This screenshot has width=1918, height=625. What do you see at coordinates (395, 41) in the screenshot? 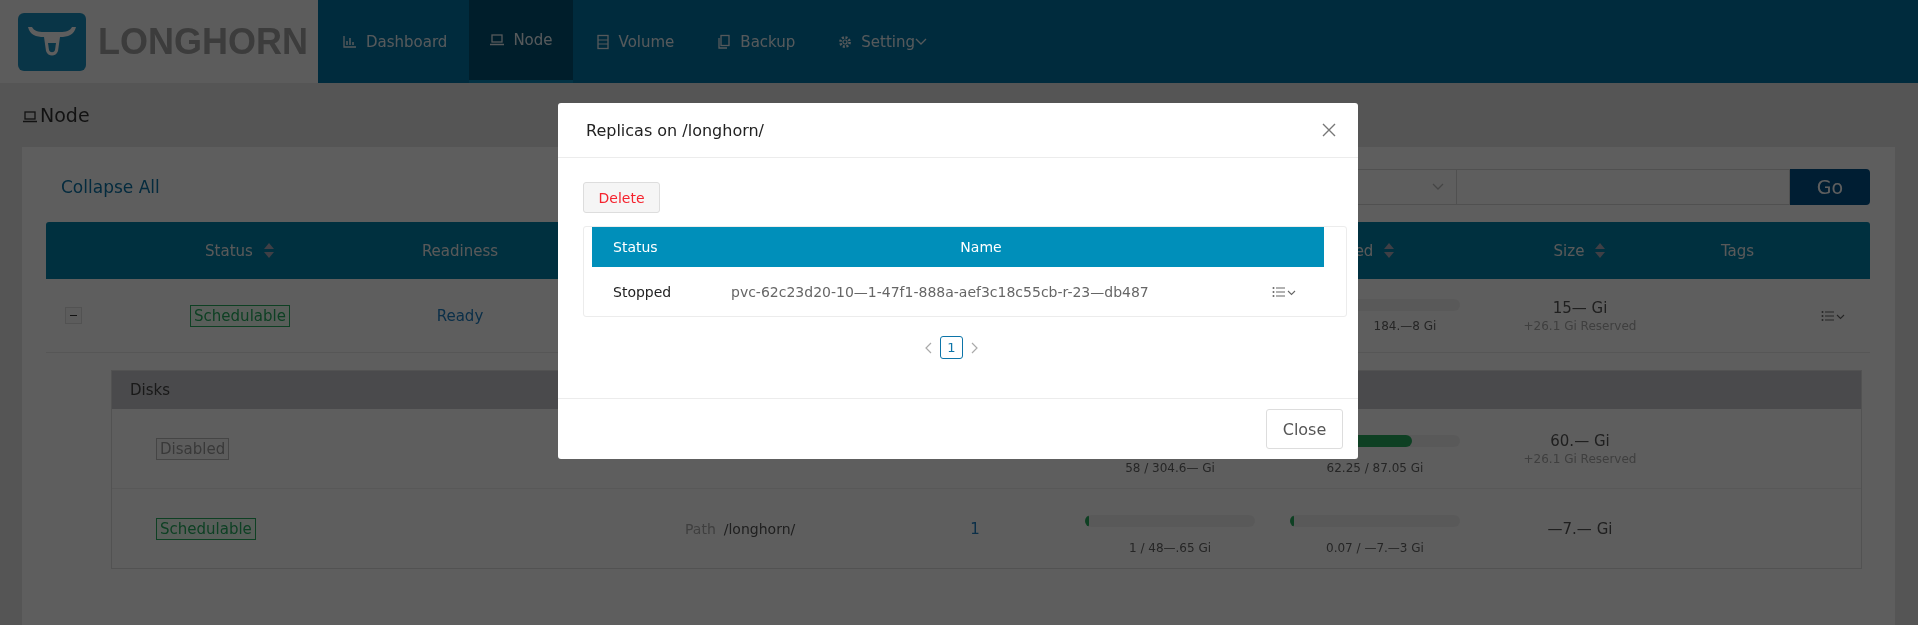
I see `nav-tab: Dashboard` at bounding box center [395, 41].